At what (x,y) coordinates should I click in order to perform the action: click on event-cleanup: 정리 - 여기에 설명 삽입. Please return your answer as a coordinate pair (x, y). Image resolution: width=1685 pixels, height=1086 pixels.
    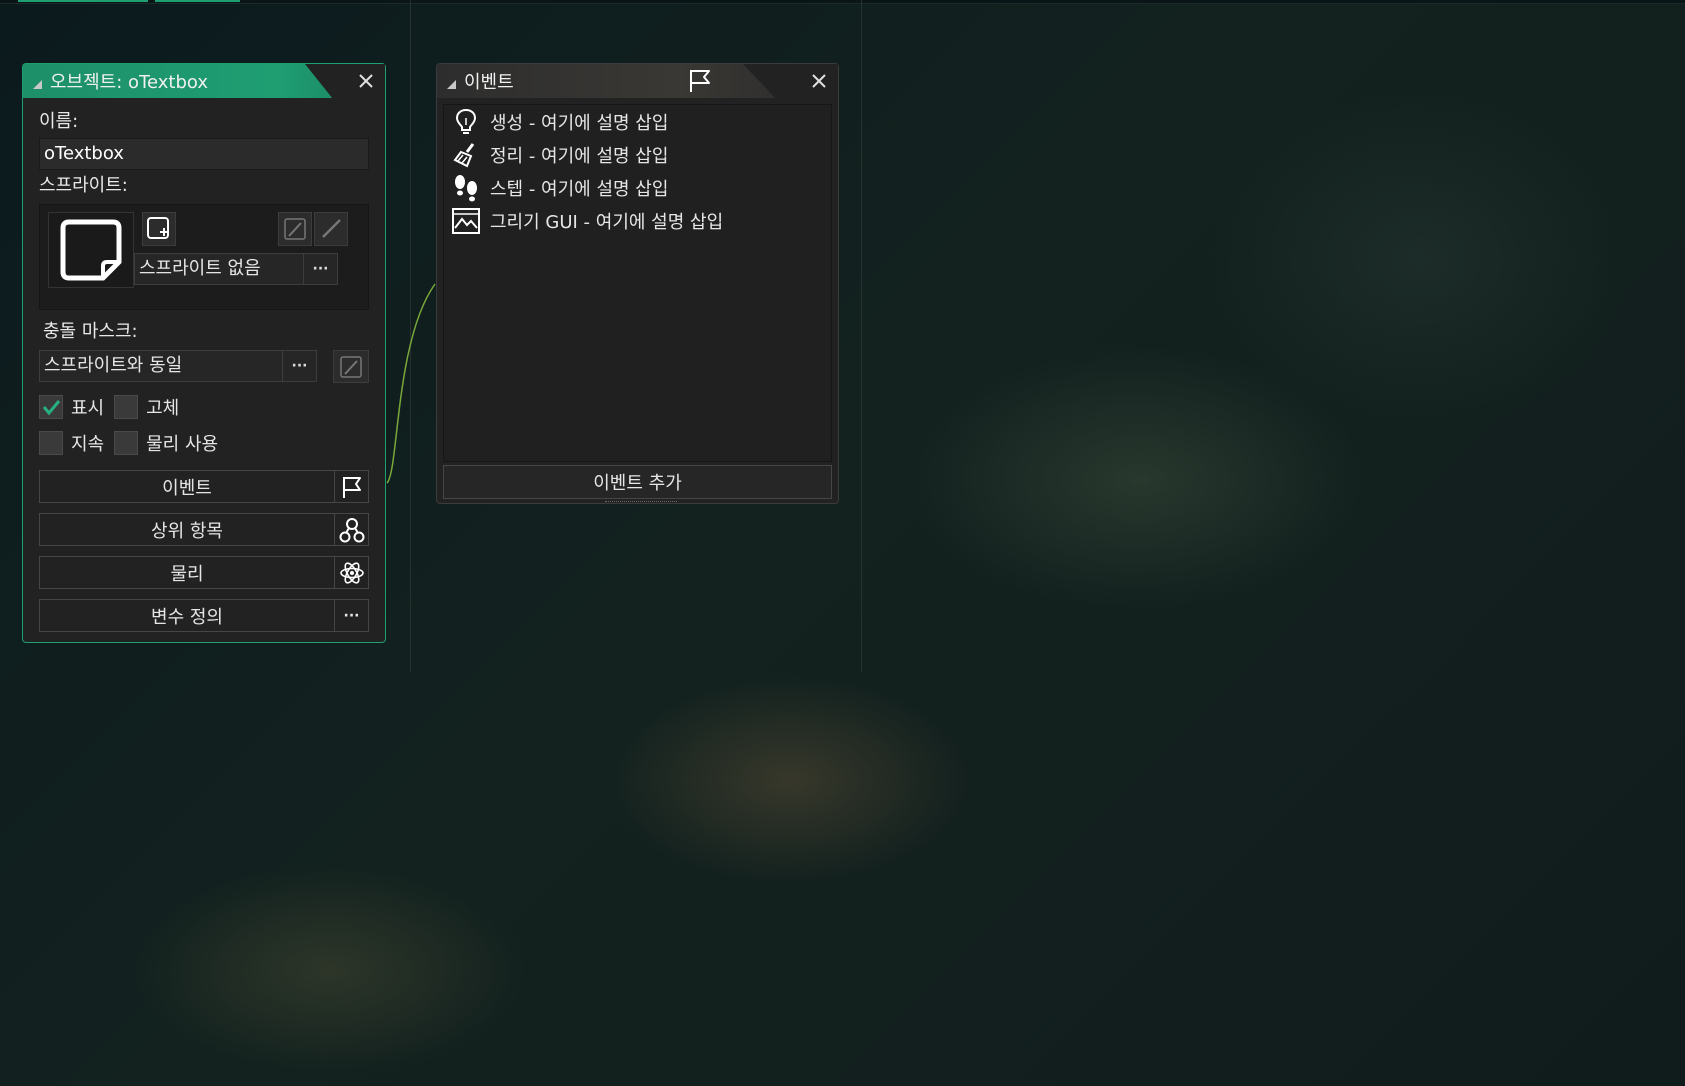
    Looking at the image, I should click on (637, 154).